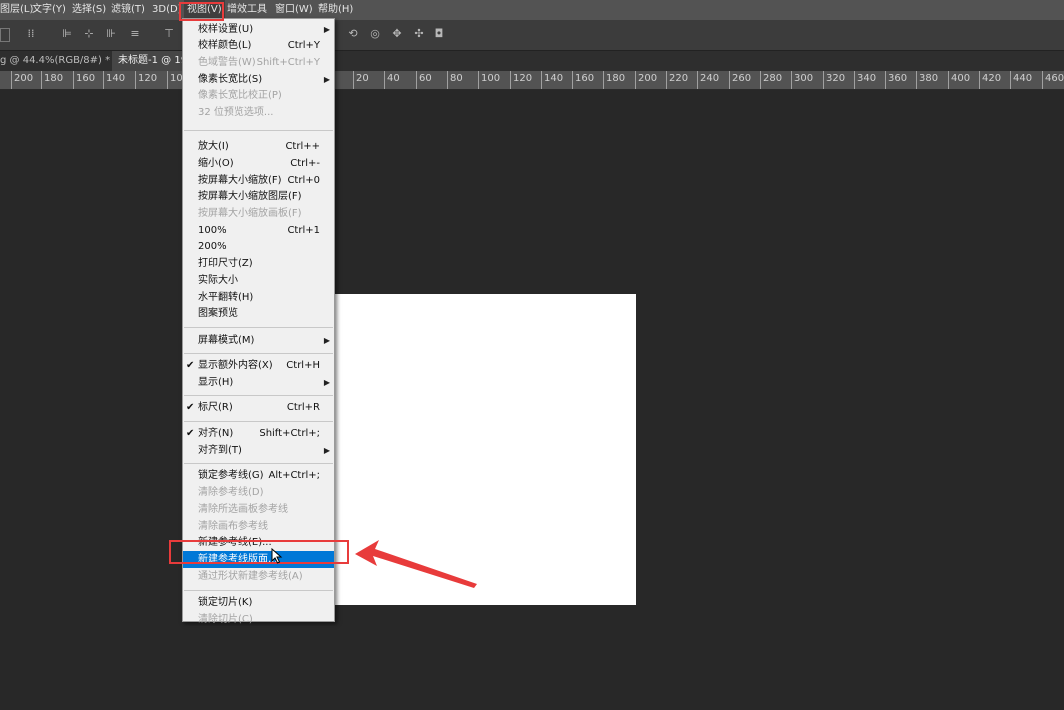 The height and width of the screenshot is (710, 1064). I want to click on view-menu-highlight-box, so click(201, 11).